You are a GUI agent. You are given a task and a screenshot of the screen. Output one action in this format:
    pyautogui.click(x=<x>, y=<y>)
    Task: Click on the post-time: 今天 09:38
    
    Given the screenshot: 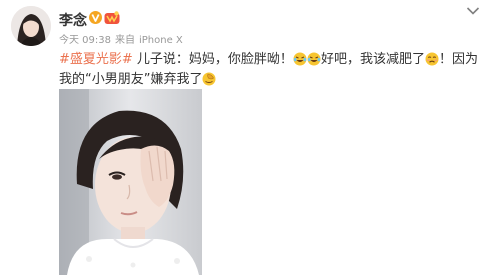 What is the action you would take?
    pyautogui.click(x=85, y=40)
    